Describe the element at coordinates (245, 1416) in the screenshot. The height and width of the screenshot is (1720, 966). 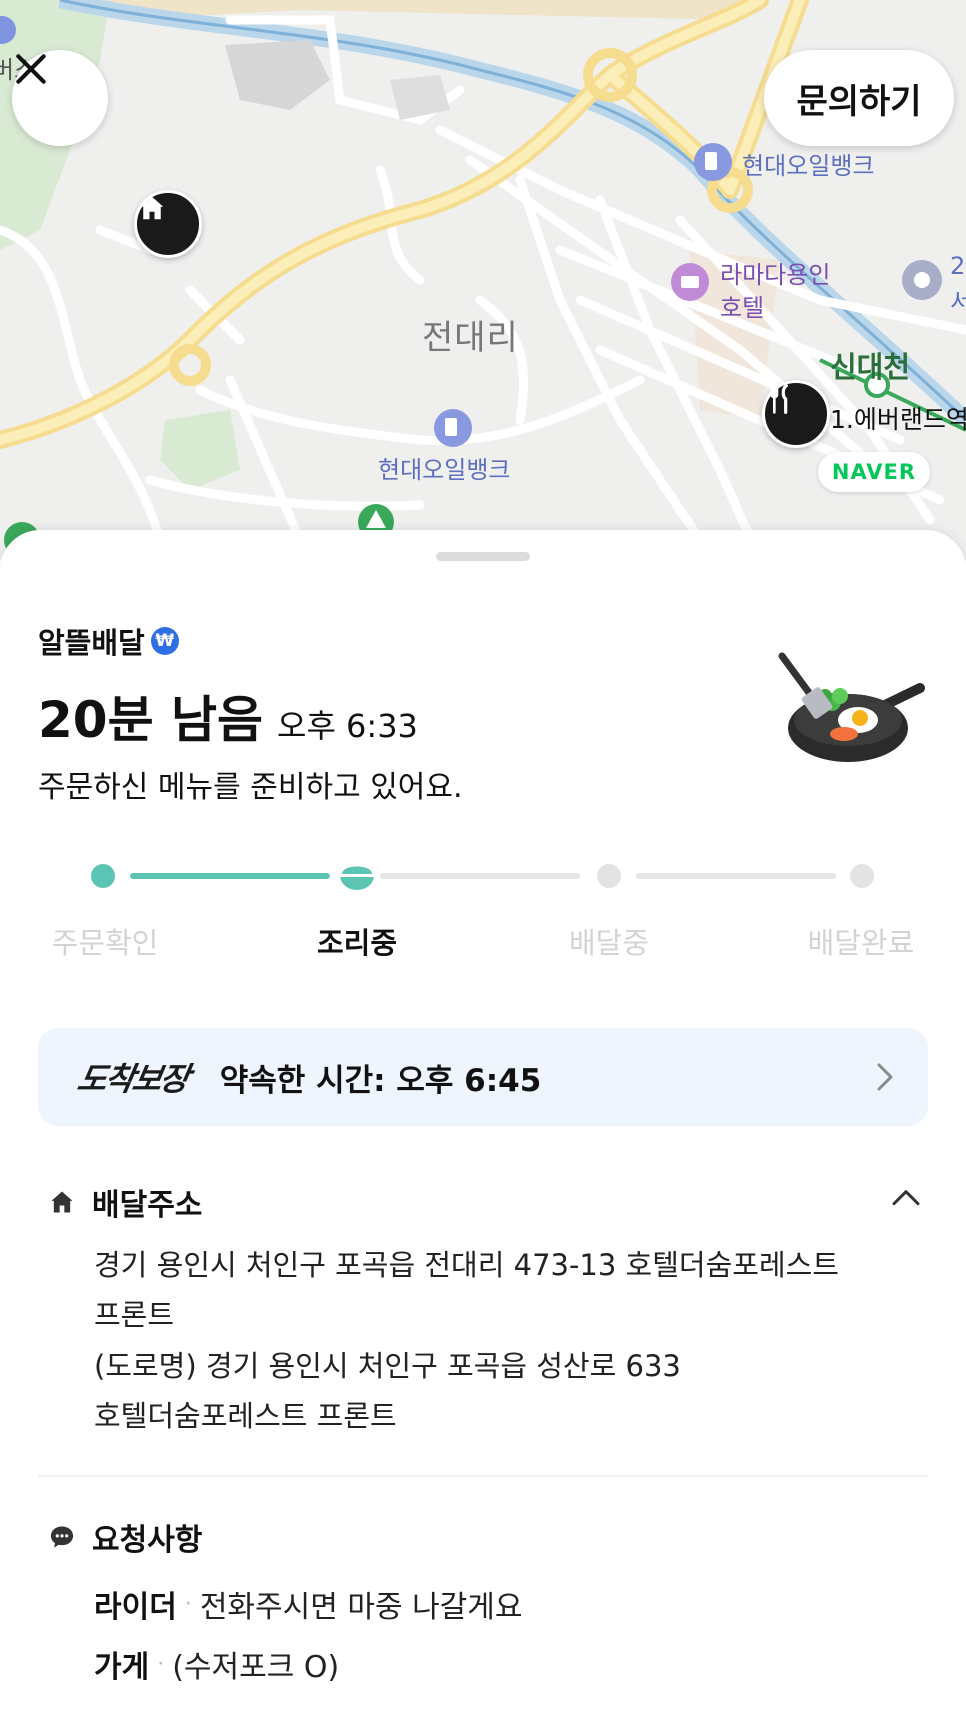
I see `address-line-4: 호텔더숨포레스트 프론트` at that location.